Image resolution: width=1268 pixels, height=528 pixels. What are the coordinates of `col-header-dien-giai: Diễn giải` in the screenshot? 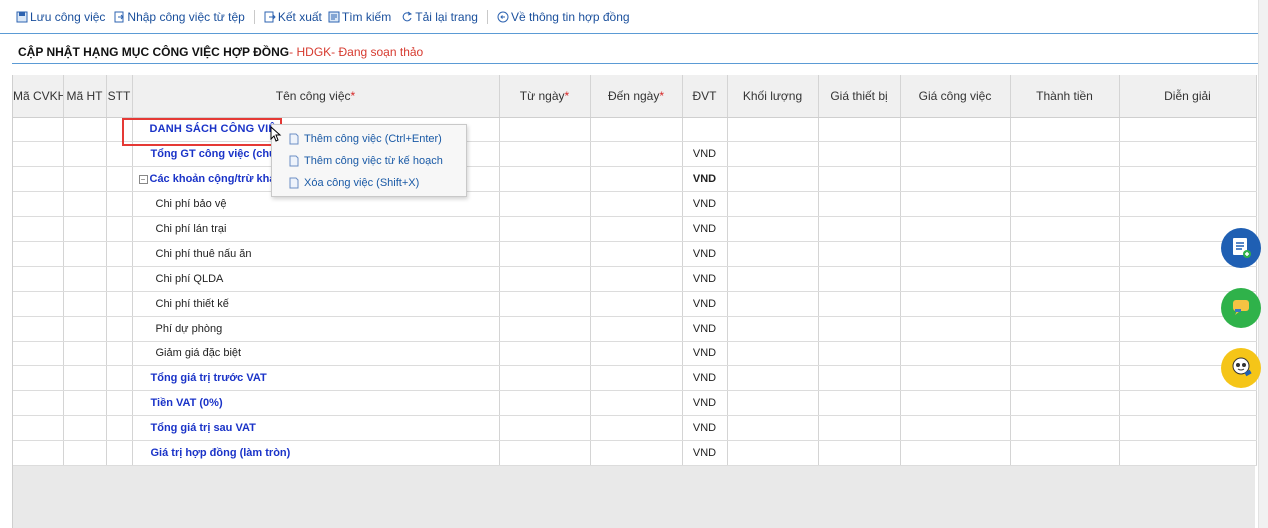 It's located at (1188, 96).